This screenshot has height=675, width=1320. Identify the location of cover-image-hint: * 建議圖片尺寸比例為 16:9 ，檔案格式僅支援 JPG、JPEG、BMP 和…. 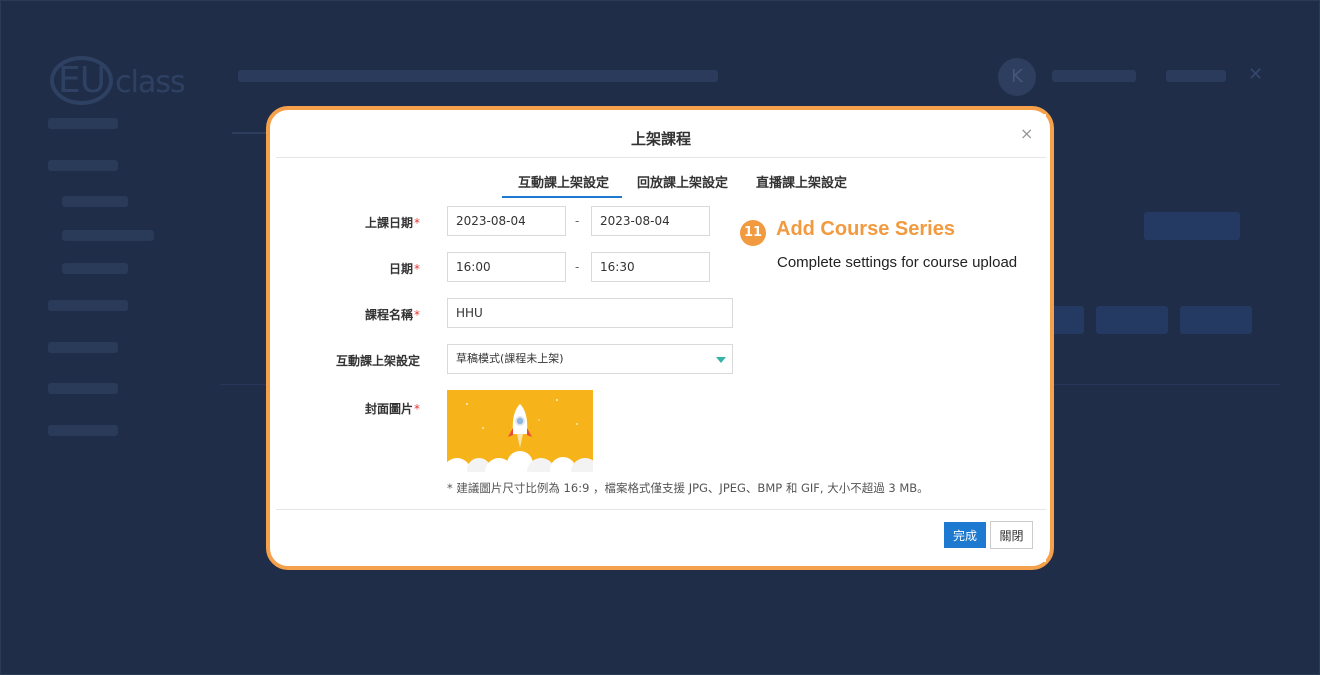
(688, 488).